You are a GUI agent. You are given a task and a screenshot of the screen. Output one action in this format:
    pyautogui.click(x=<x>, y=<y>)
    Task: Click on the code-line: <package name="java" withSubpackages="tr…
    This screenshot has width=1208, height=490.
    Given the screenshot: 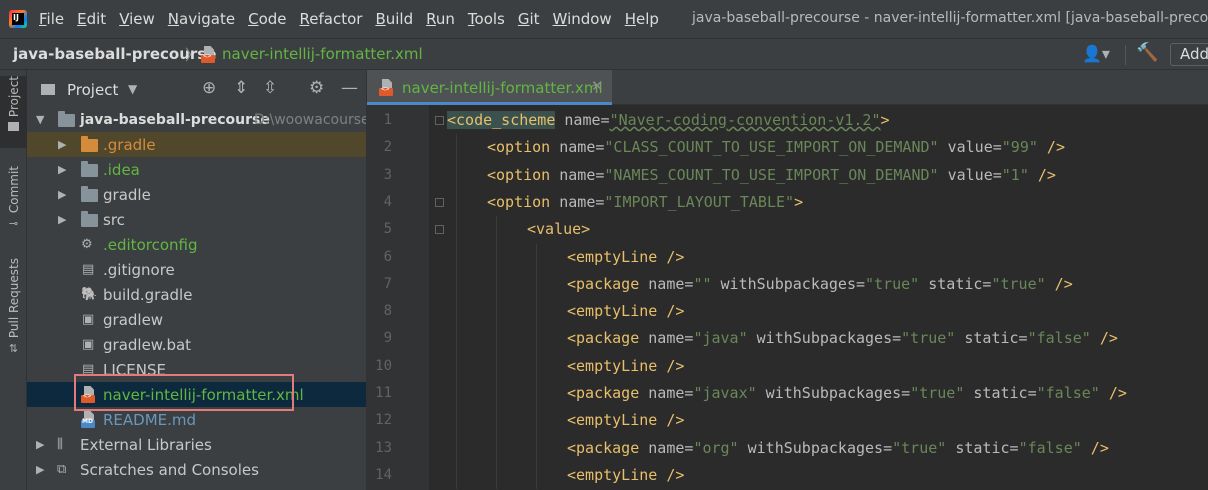 What is the action you would take?
    pyautogui.click(x=842, y=338)
    